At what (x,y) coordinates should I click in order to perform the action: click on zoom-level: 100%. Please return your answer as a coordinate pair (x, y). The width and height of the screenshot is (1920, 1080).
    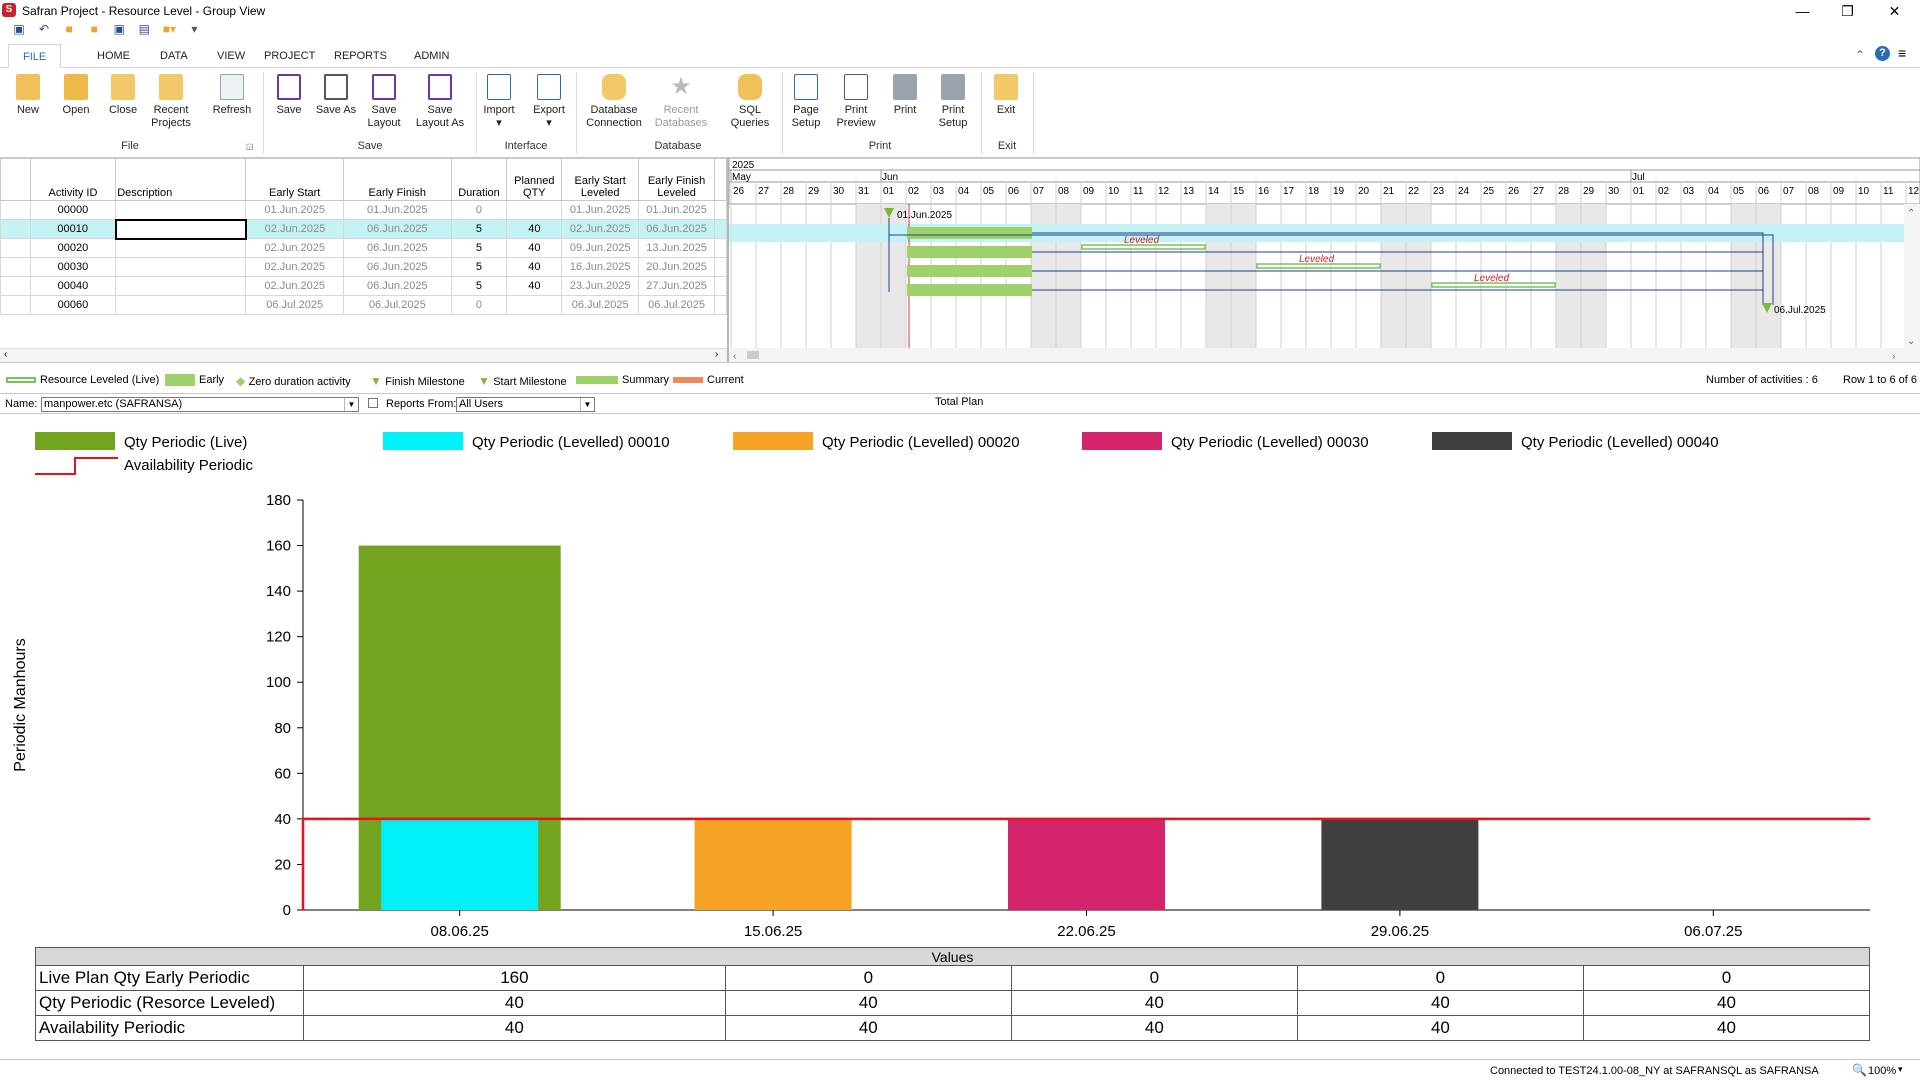
    Looking at the image, I should click on (1882, 1071).